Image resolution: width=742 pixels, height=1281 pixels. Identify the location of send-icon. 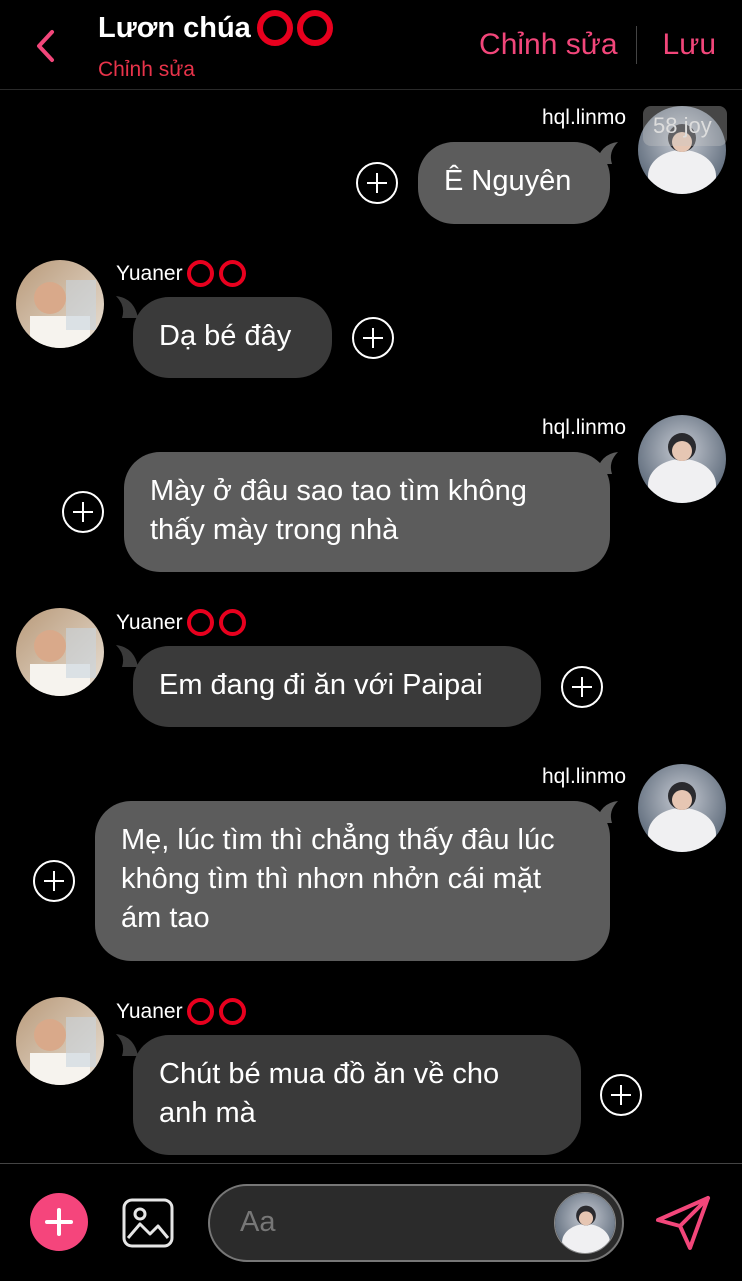
(683, 1223).